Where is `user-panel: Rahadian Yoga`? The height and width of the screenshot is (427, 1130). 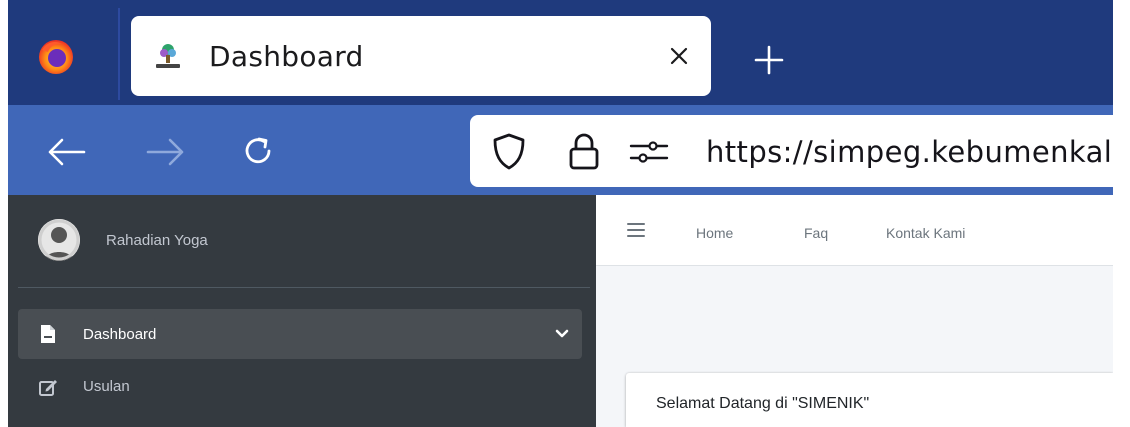 user-panel: Rahadian Yoga is located at coordinates (302, 241).